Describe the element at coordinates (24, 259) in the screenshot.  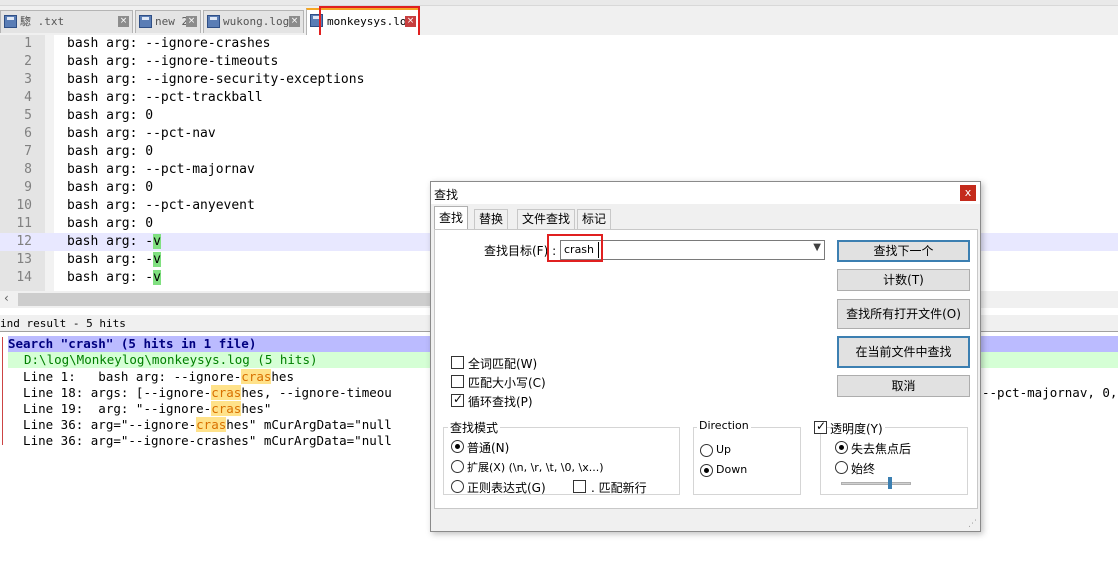
I see `line-number: 13` at that location.